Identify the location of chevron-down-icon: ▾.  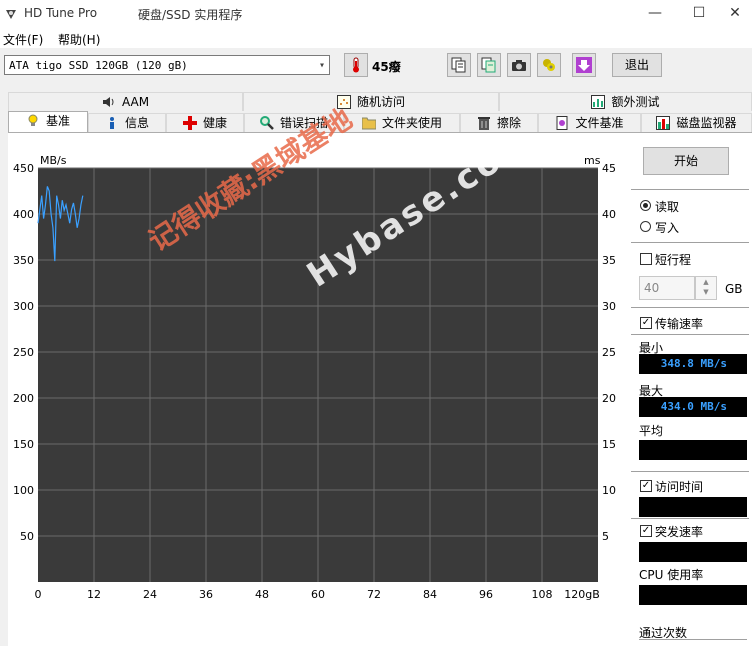
(321, 65).